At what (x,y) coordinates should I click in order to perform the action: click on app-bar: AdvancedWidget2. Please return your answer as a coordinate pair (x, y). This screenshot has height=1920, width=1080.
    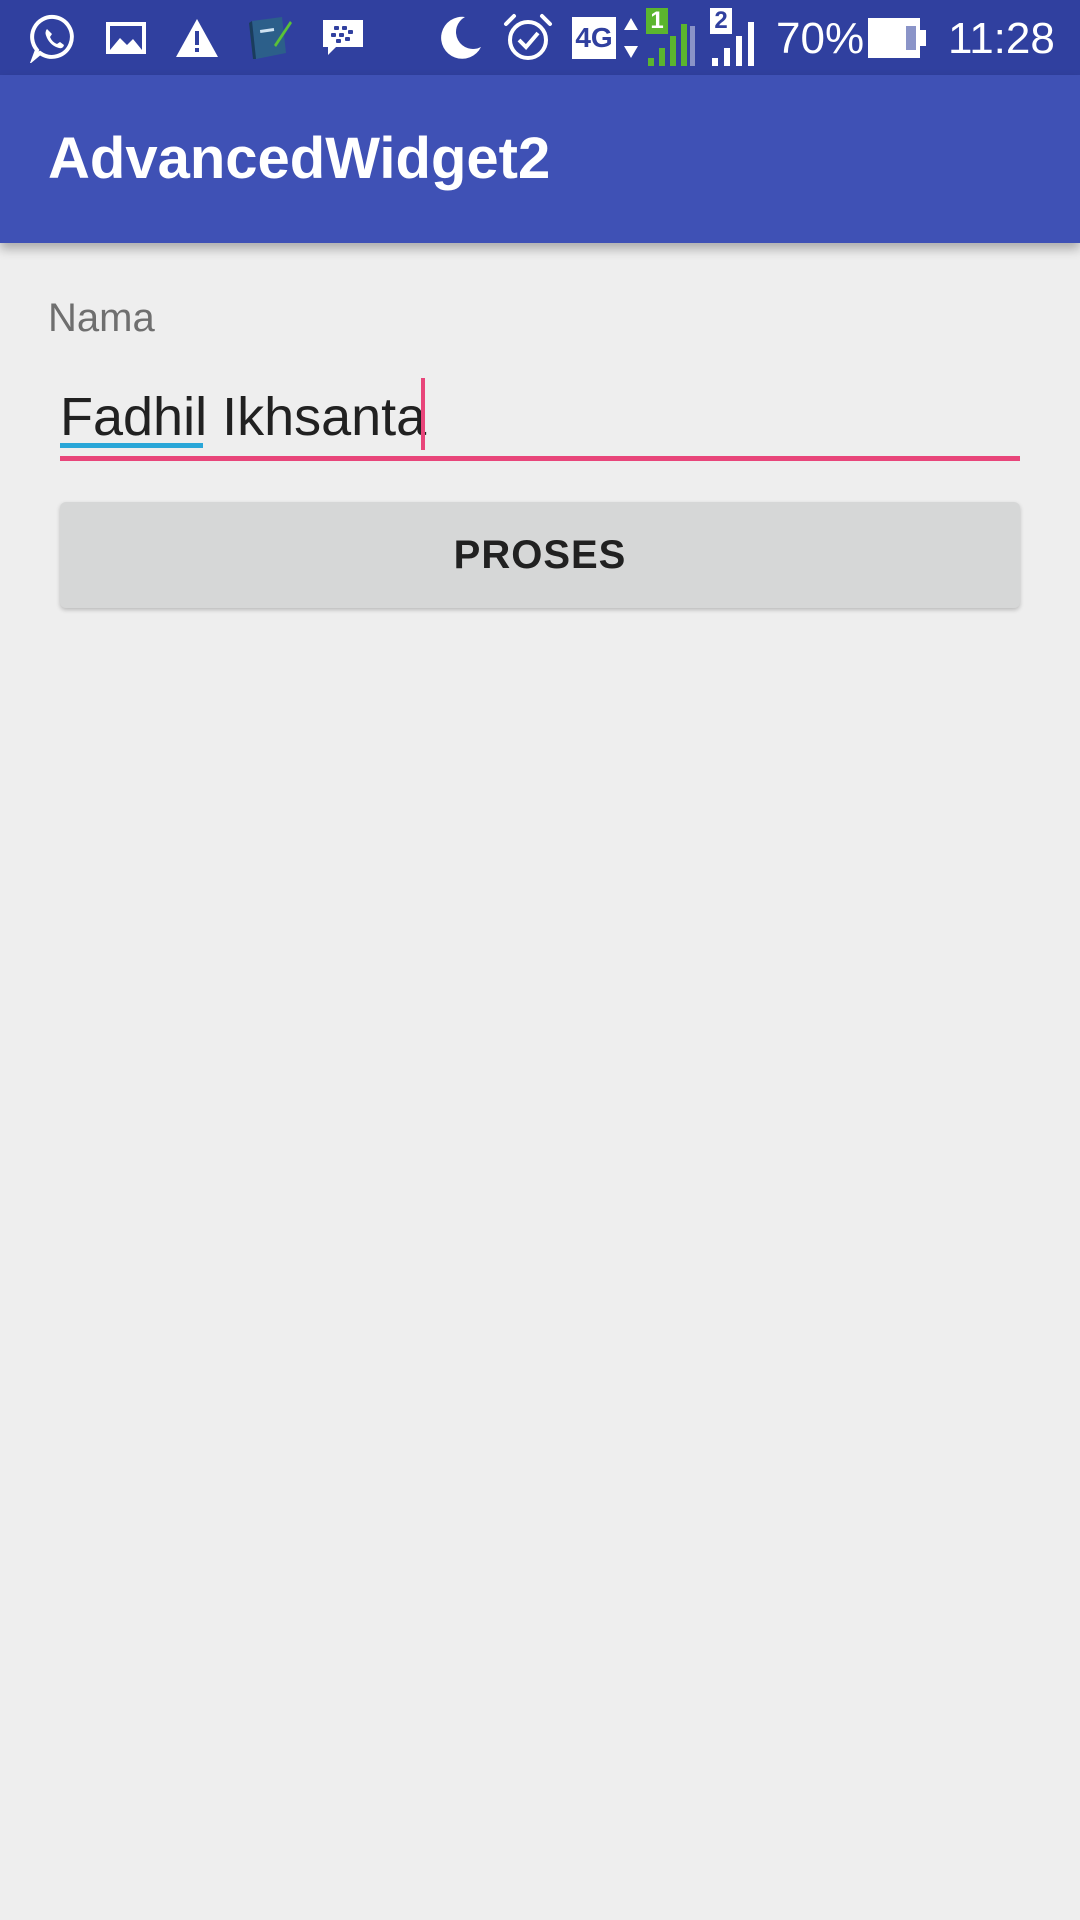
    Looking at the image, I should click on (540, 159).